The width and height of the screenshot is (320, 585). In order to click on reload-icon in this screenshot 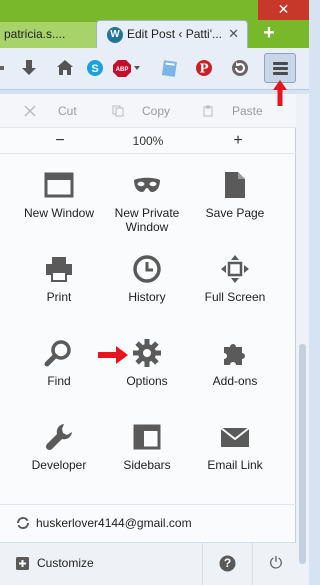, I will do `click(240, 68)`.